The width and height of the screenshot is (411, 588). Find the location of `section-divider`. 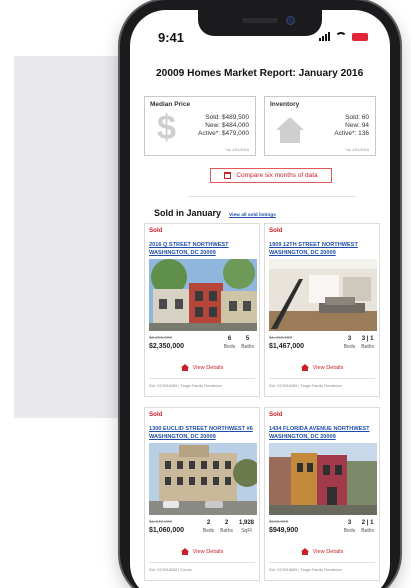

section-divider is located at coordinates (272, 196).